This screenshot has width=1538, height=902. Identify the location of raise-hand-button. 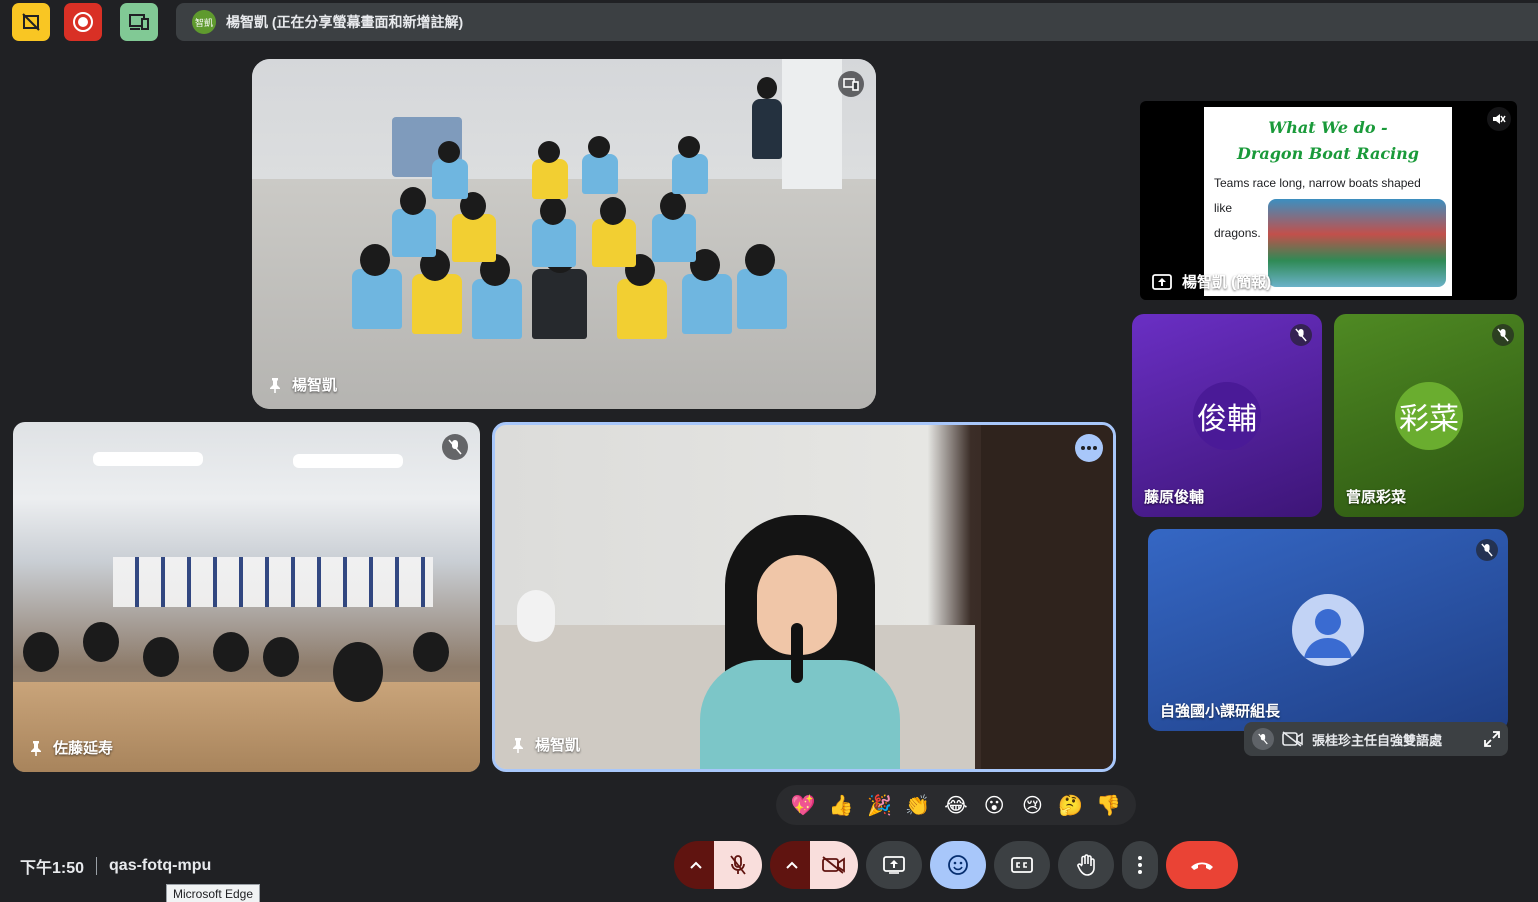
(1086, 865).